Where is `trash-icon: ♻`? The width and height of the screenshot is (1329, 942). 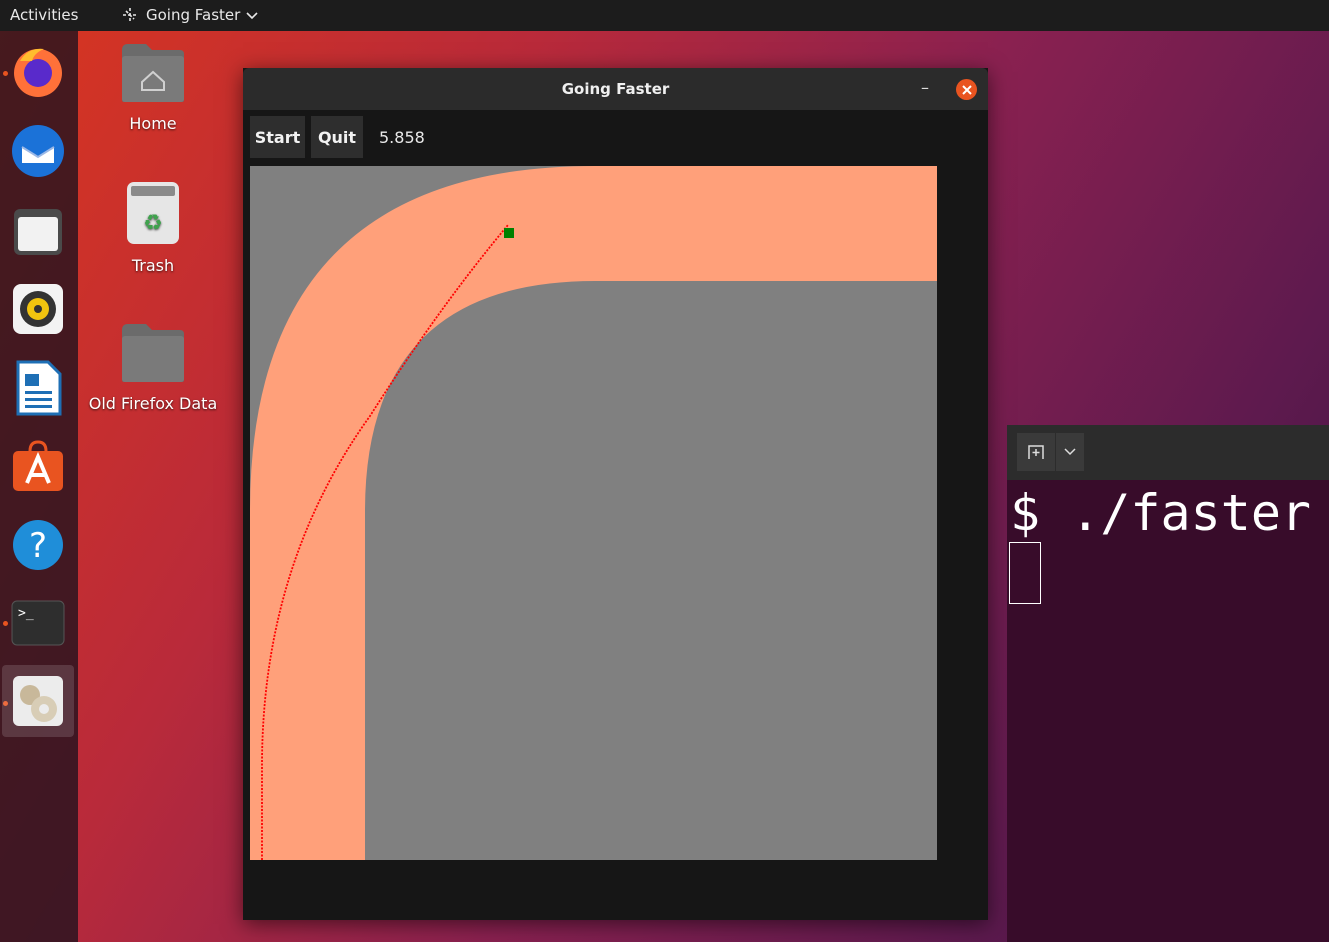 trash-icon: ♻ is located at coordinates (153, 213).